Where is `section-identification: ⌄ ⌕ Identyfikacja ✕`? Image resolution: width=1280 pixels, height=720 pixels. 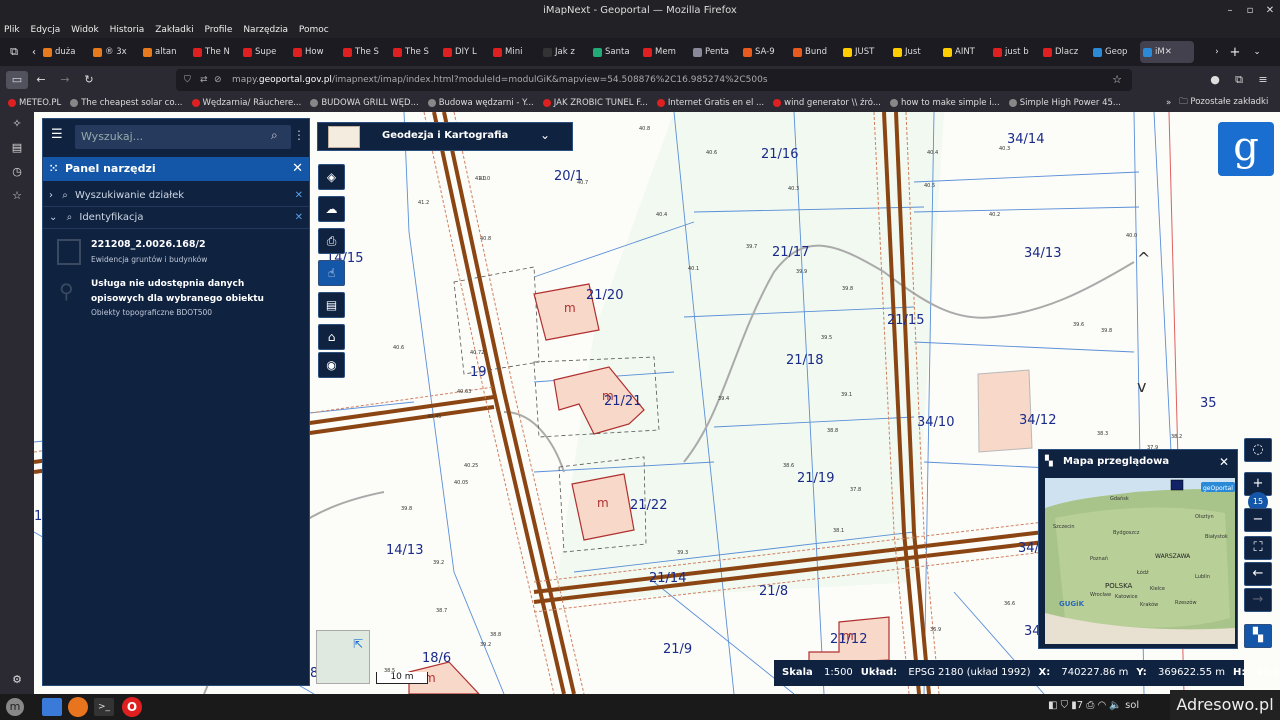 section-identification: ⌄ ⌕ Identyfikacja ✕ is located at coordinates (176, 218).